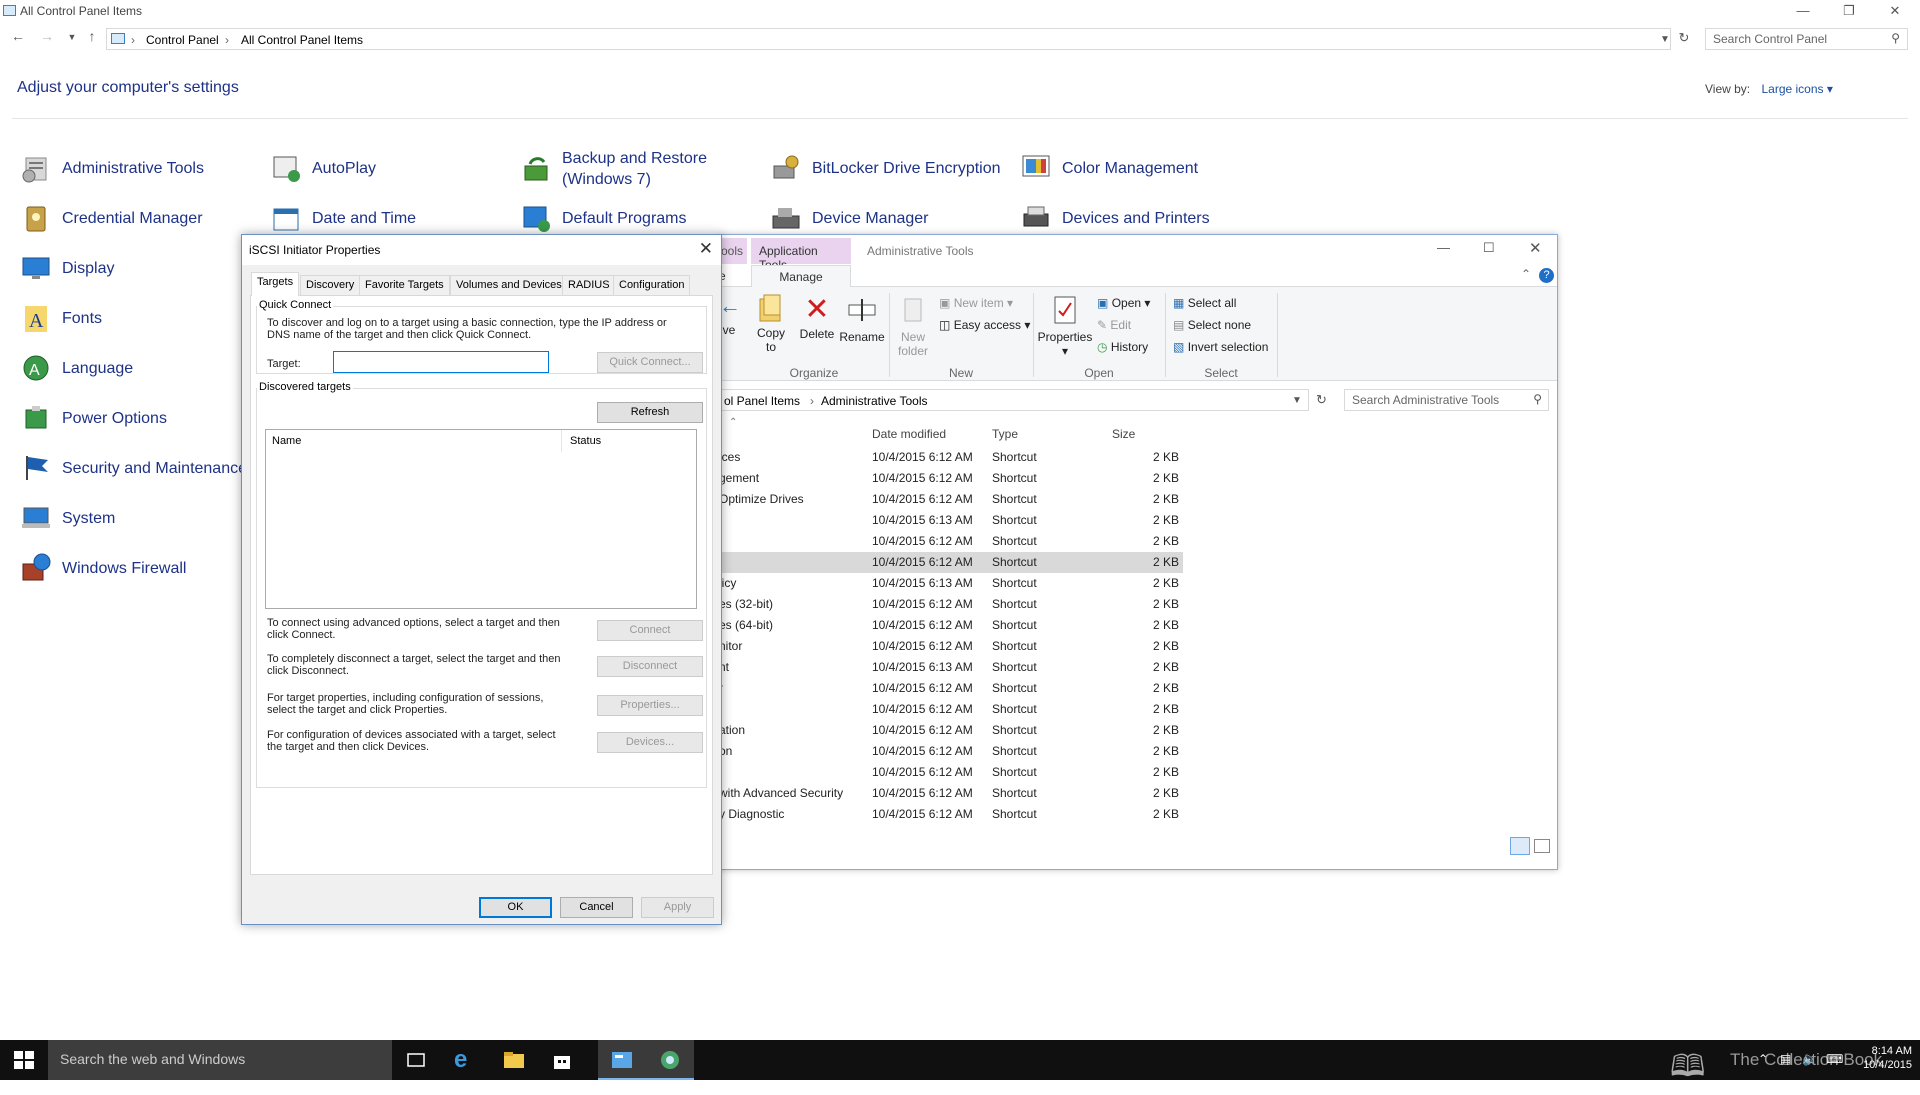 The image size is (1920, 1095). Describe the element at coordinates (951, 646) in the screenshot. I see `file-row: nitor 10/4/2015 6:12 AM Shortcut 2 KB` at that location.